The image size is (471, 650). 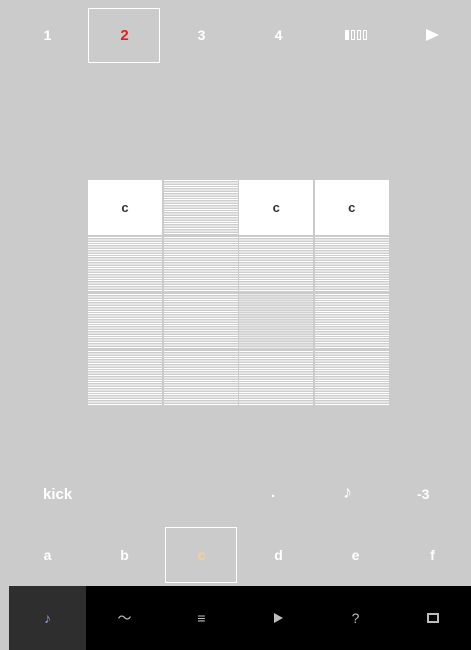 I want to click on instrument-name: kick, so click(x=57, y=494).